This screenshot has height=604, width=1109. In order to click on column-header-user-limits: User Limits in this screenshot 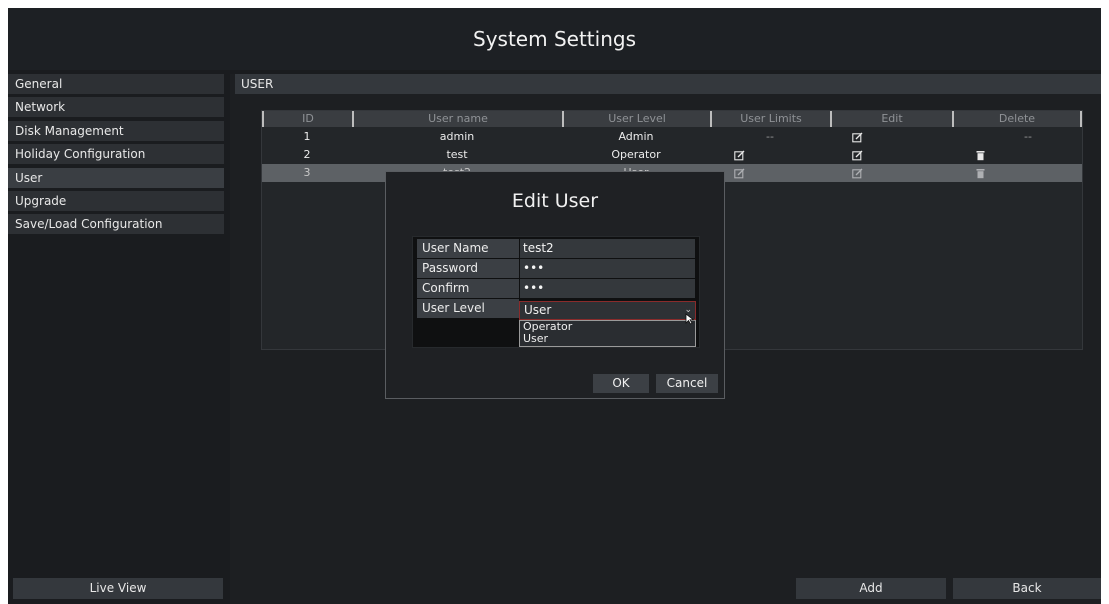, I will do `click(770, 119)`.